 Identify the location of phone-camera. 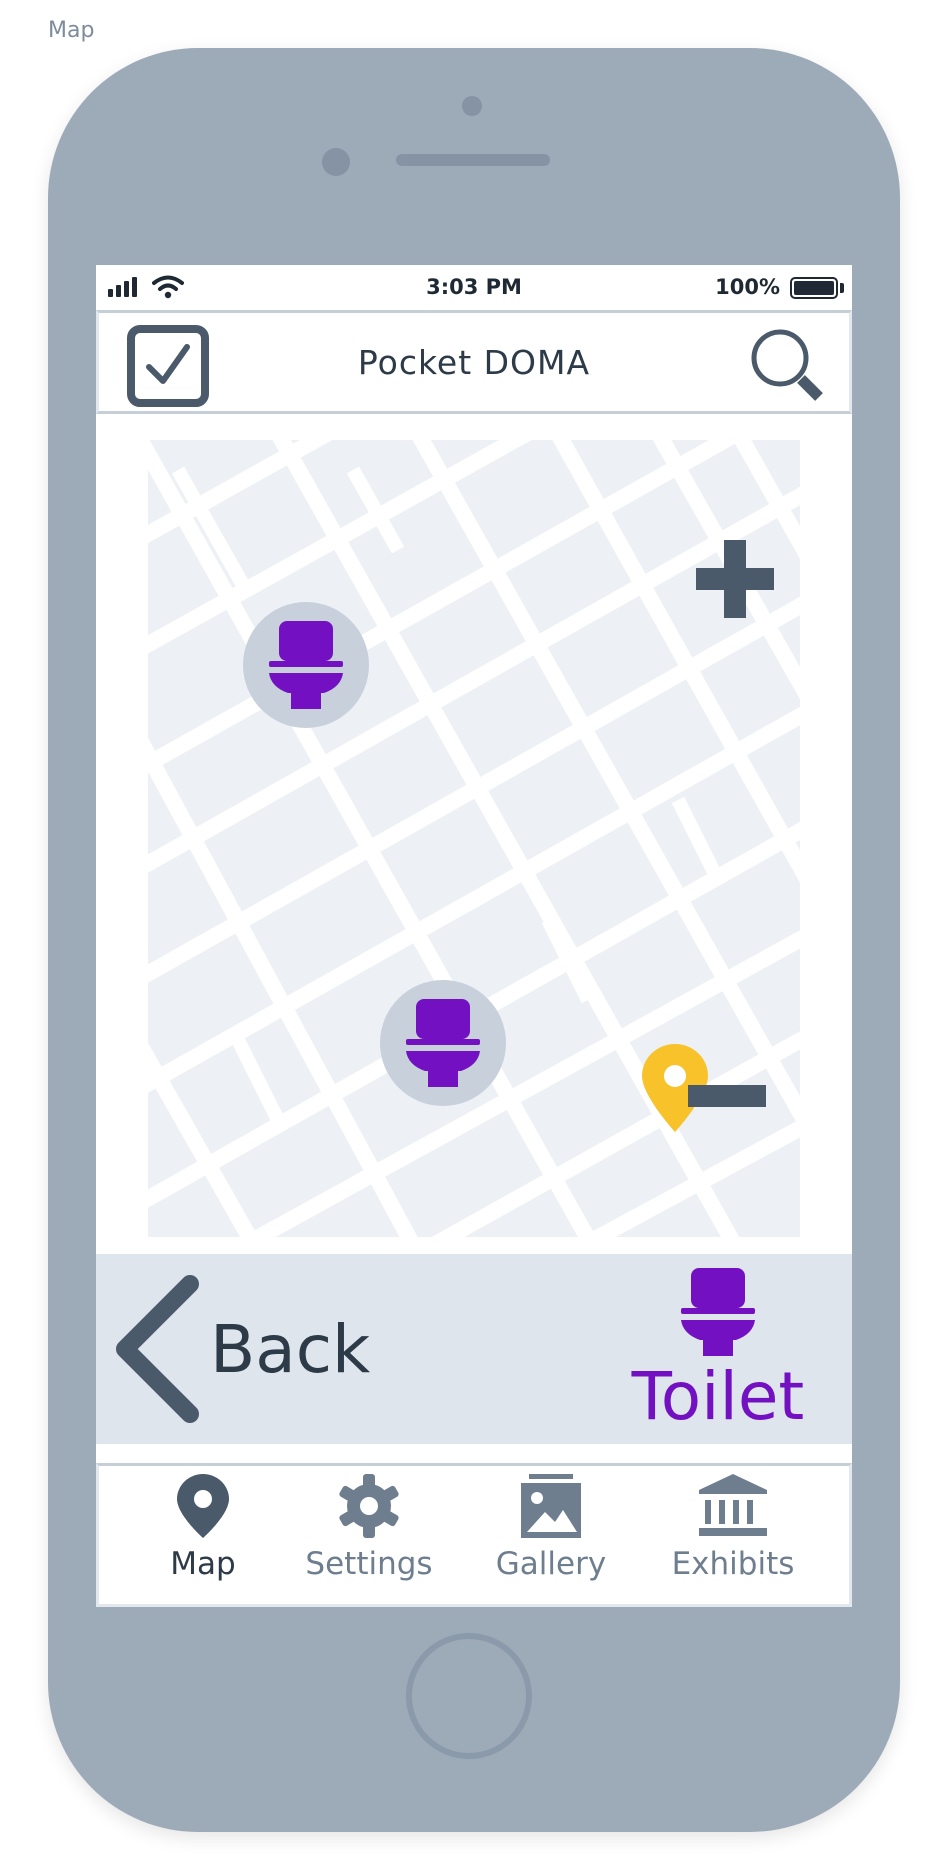
(472, 106).